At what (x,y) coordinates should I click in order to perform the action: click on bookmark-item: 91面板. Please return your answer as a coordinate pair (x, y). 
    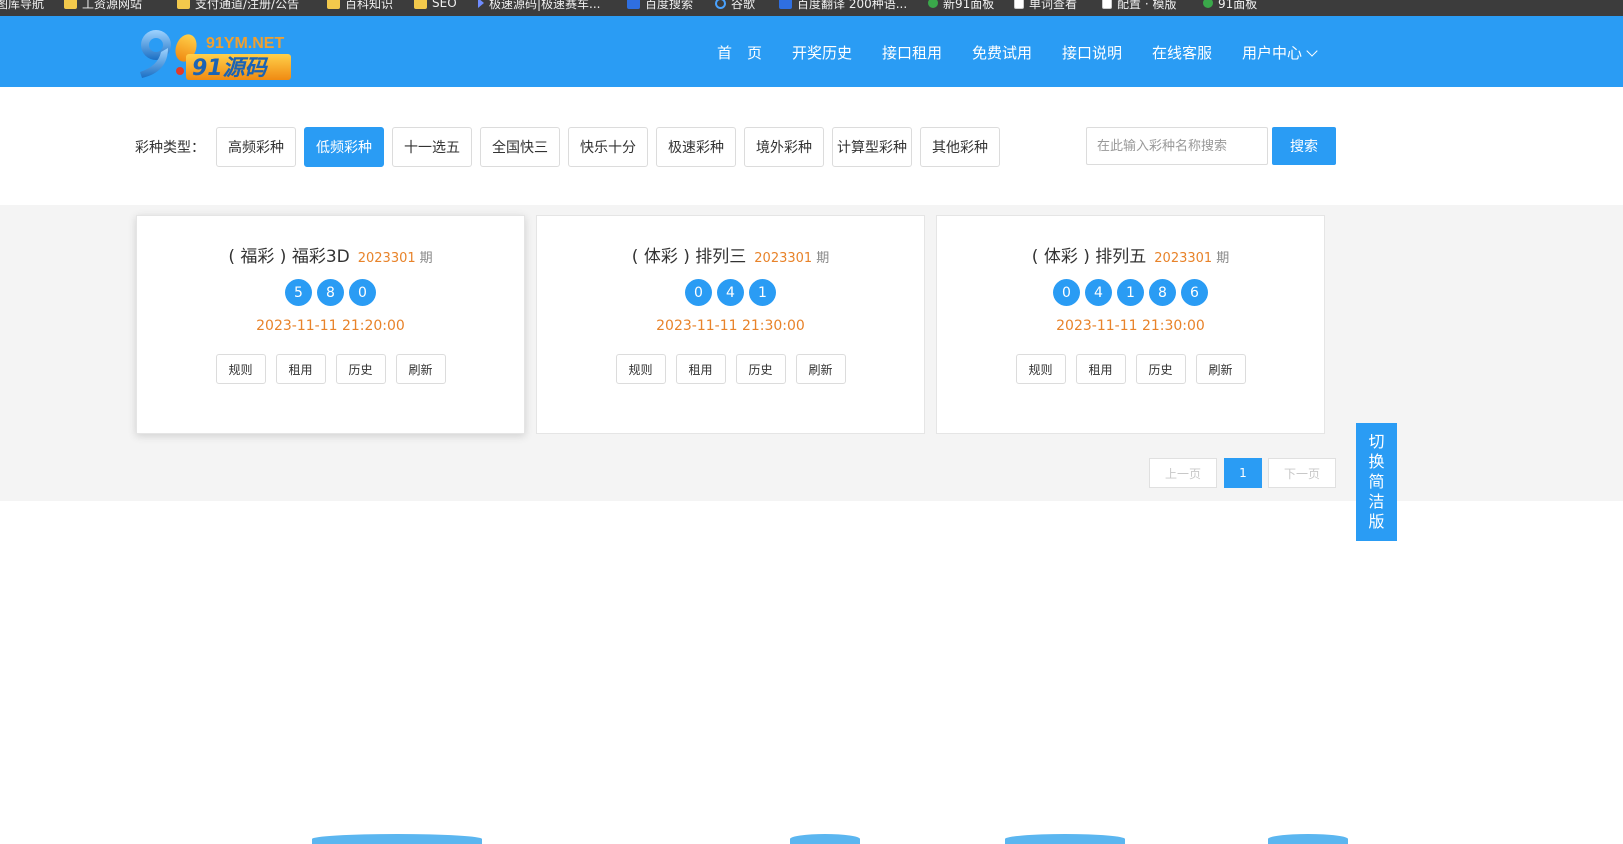
    Looking at the image, I should click on (1230, 6).